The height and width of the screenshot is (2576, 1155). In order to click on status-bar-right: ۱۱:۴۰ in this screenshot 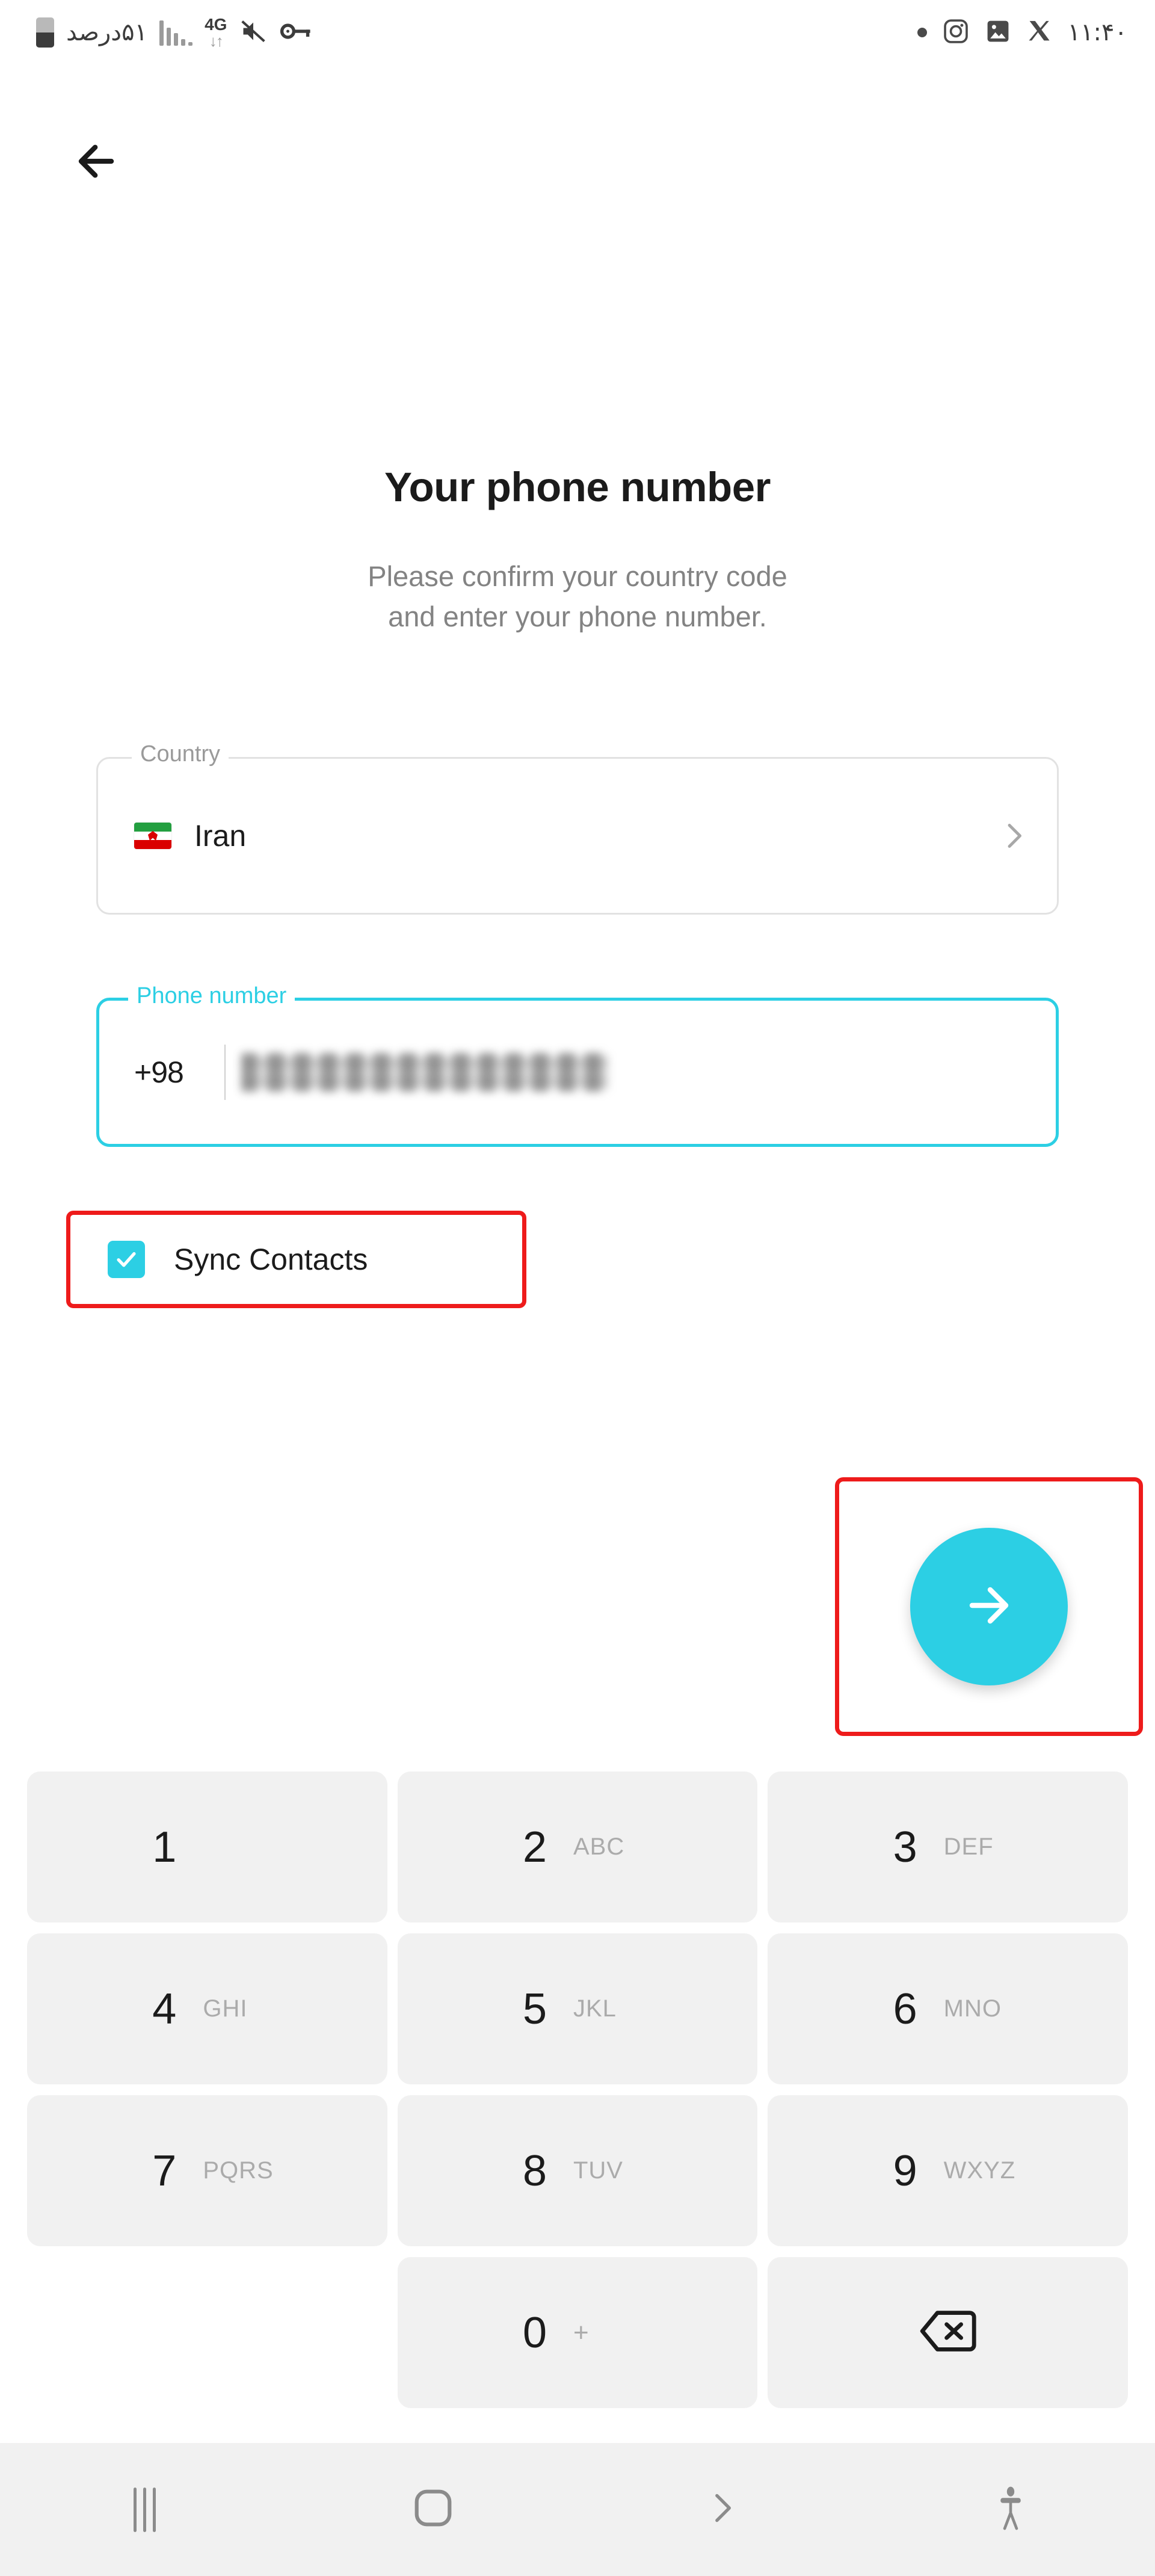, I will do `click(1022, 33)`.